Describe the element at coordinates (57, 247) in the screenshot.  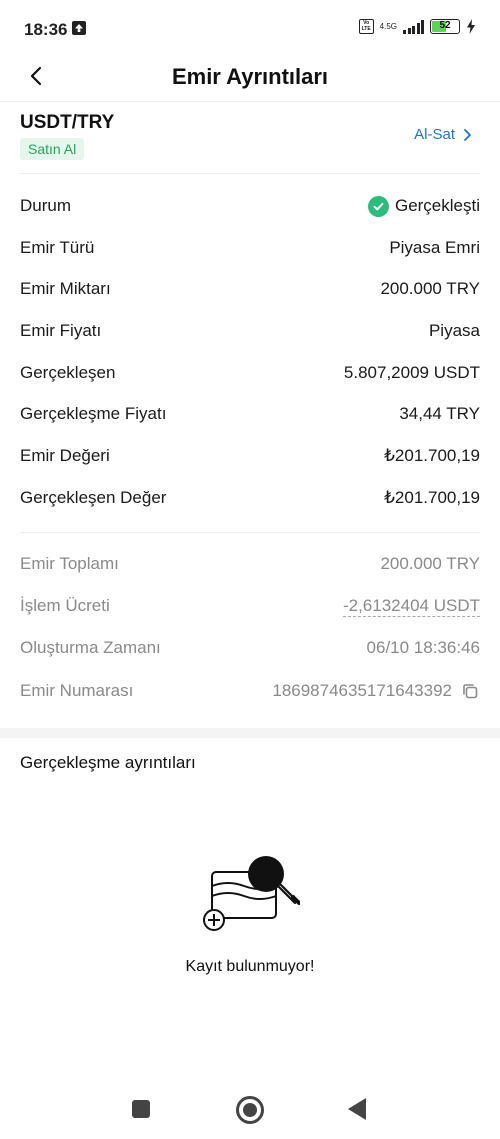
I see `order-type-label: Emir Türü` at that location.